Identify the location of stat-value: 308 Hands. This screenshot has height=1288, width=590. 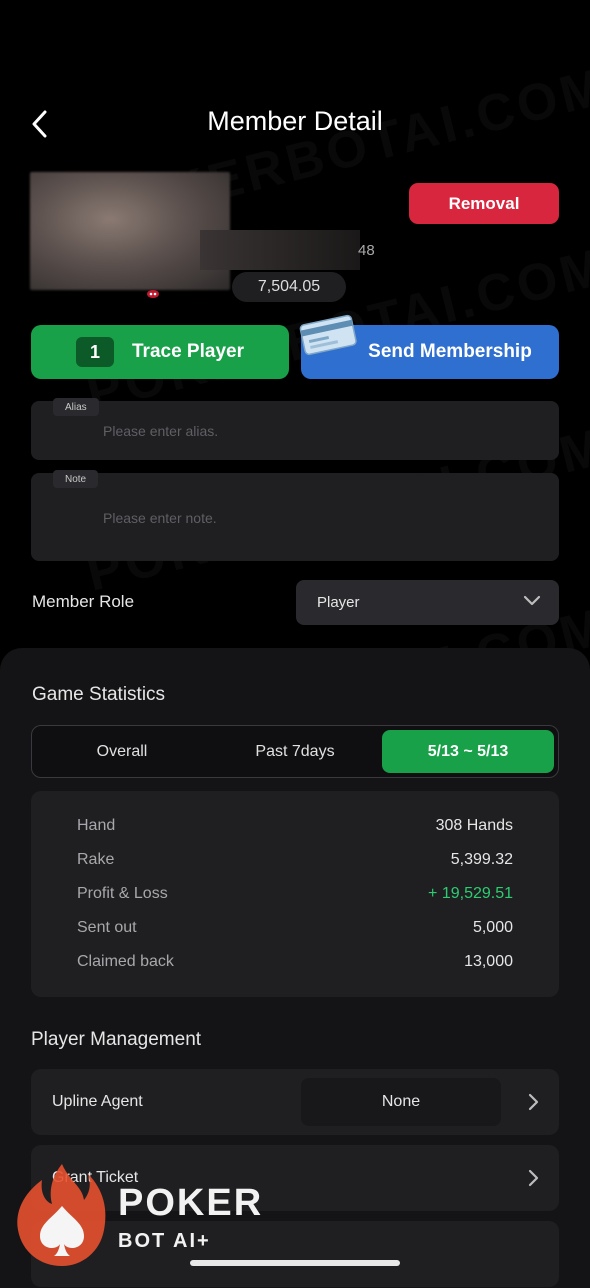
(474, 825).